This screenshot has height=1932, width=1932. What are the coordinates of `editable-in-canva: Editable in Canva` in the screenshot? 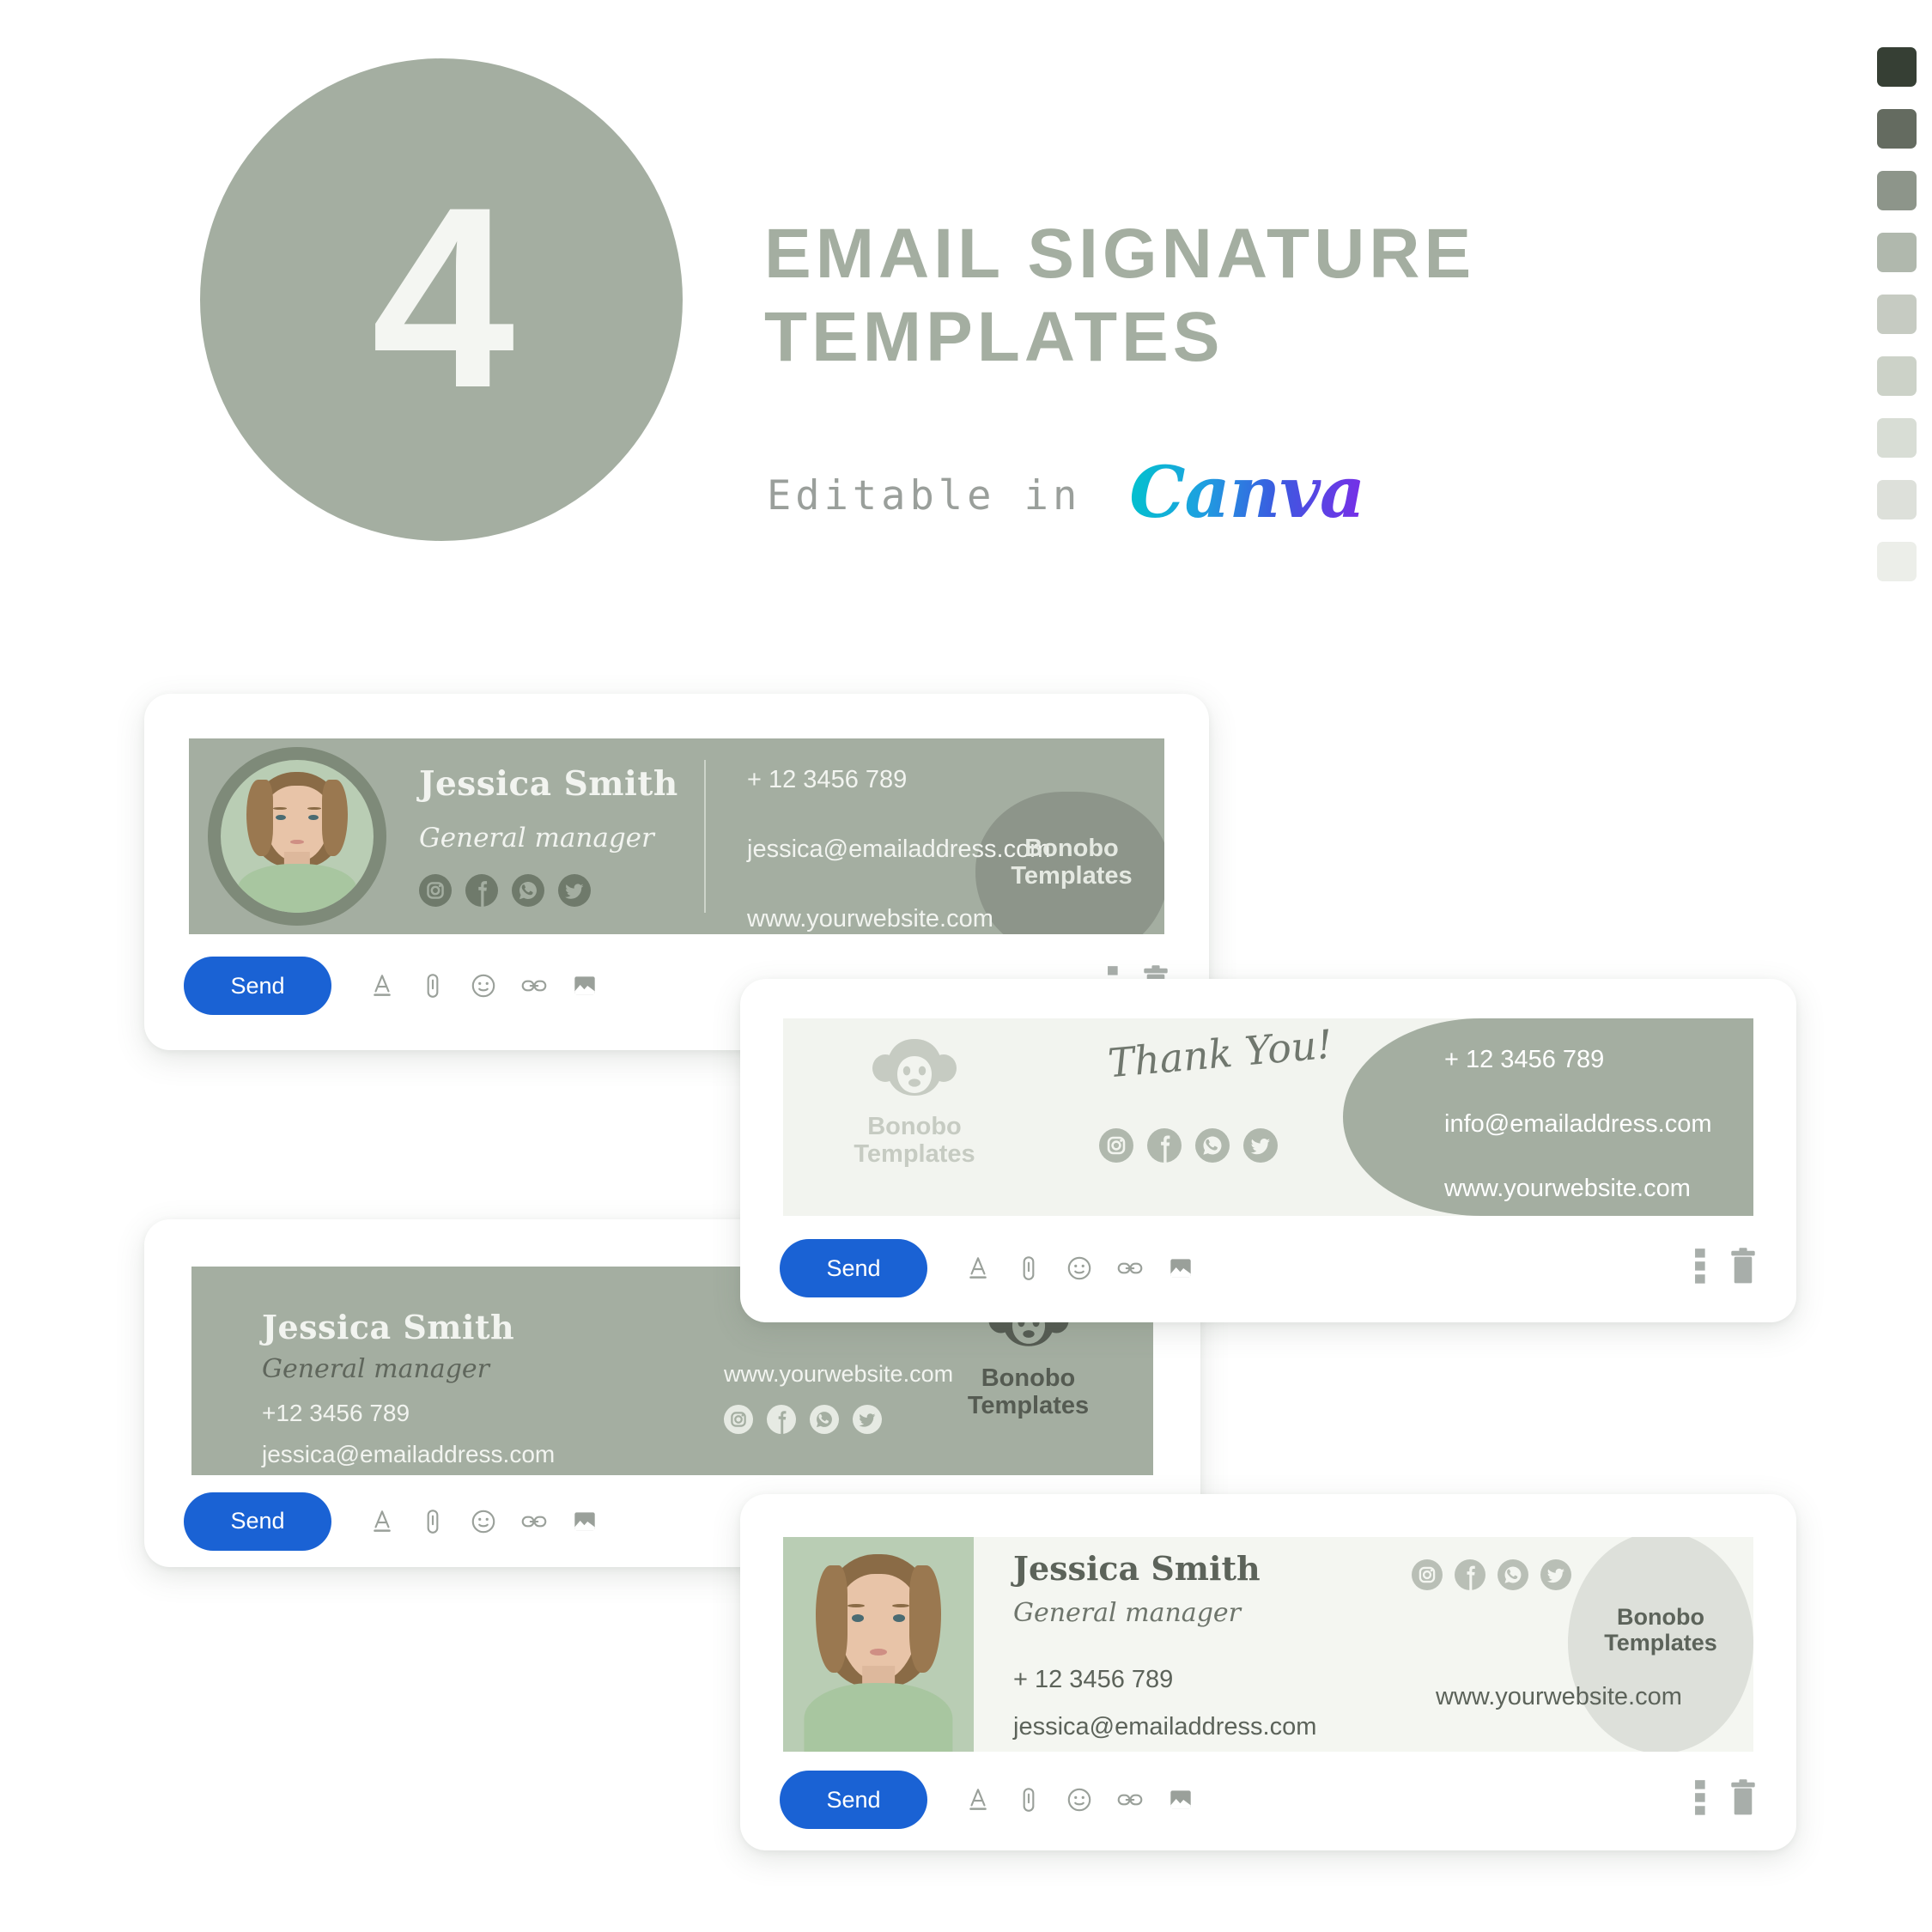 It's located at (1067, 496).